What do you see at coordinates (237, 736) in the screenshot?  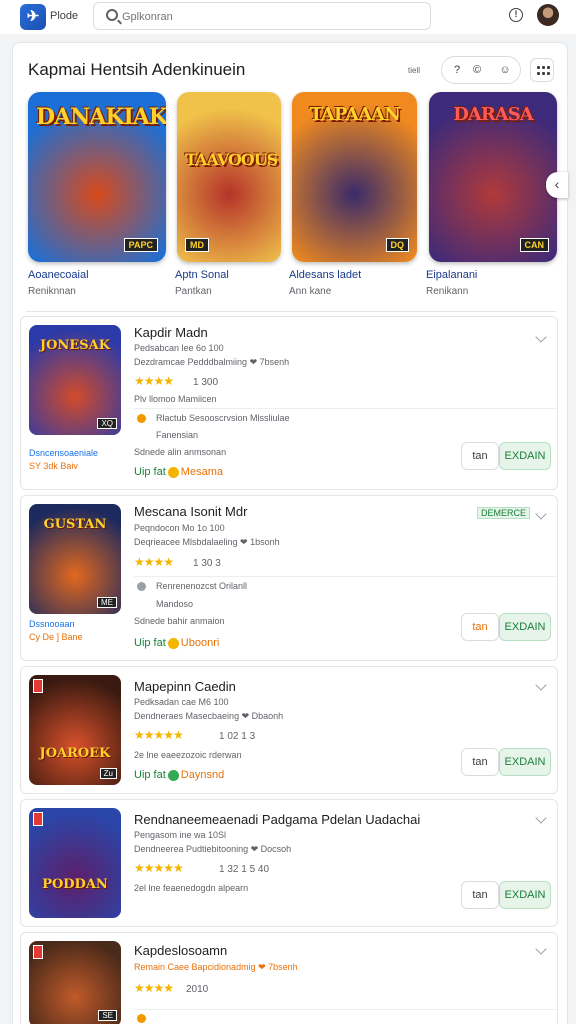 I see `rating-count: 1 02 1 3` at bounding box center [237, 736].